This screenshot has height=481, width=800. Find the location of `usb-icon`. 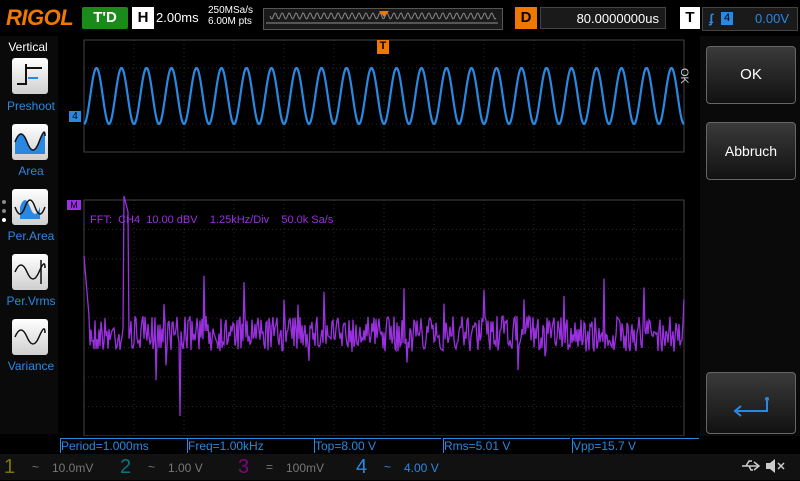

usb-icon is located at coordinates (751, 468).